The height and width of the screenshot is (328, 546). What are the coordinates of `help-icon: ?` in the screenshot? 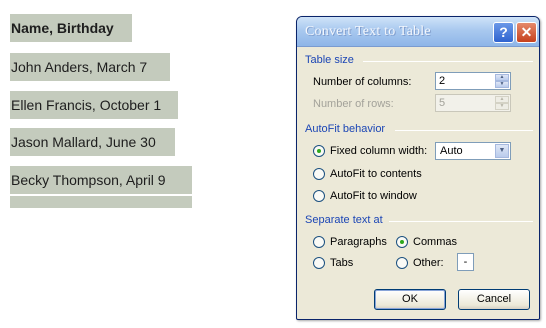 It's located at (503, 32).